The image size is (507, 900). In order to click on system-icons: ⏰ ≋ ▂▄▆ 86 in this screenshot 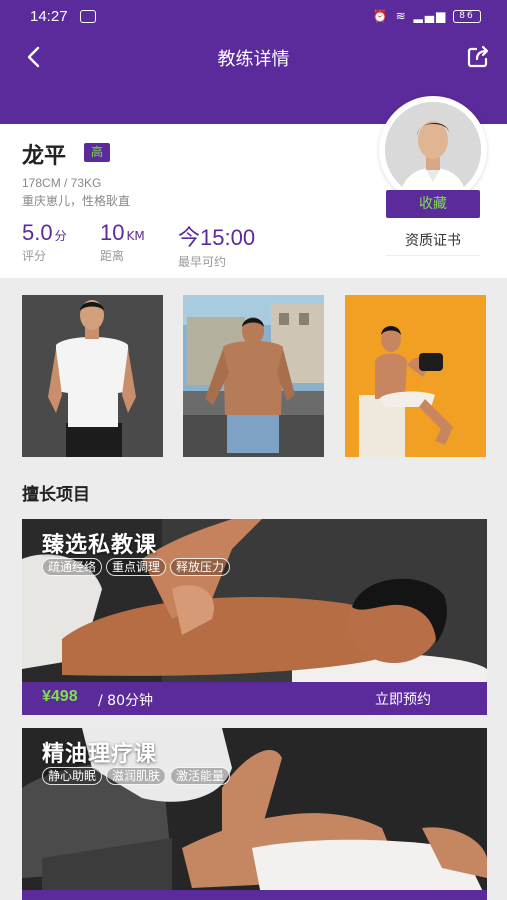, I will do `click(427, 16)`.